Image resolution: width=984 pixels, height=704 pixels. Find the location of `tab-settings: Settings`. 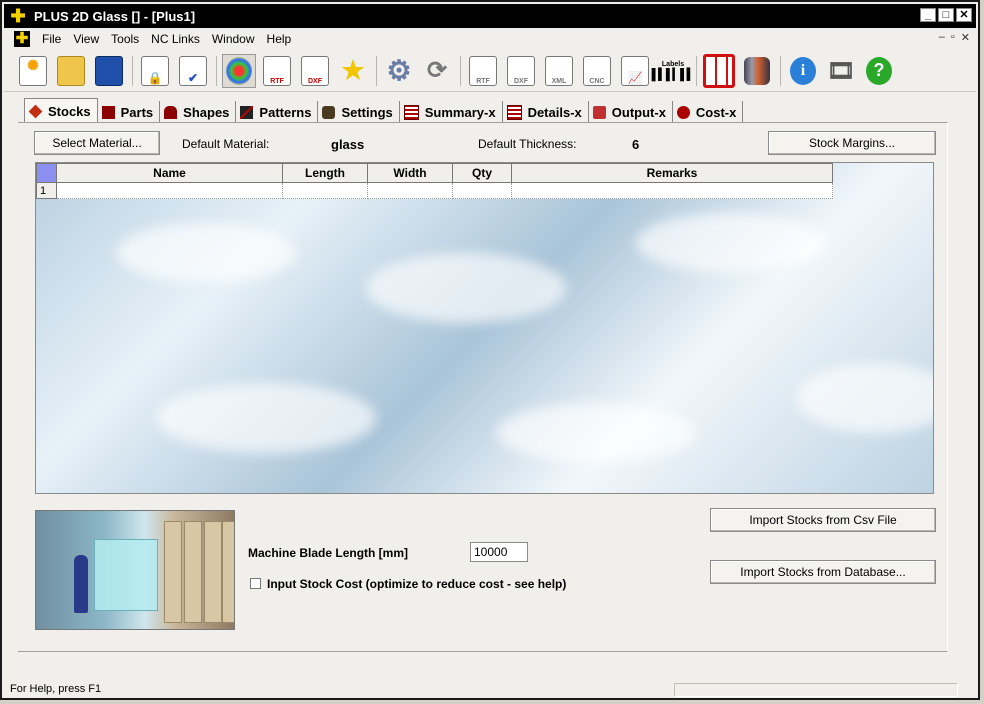

tab-settings: Settings is located at coordinates (359, 112).